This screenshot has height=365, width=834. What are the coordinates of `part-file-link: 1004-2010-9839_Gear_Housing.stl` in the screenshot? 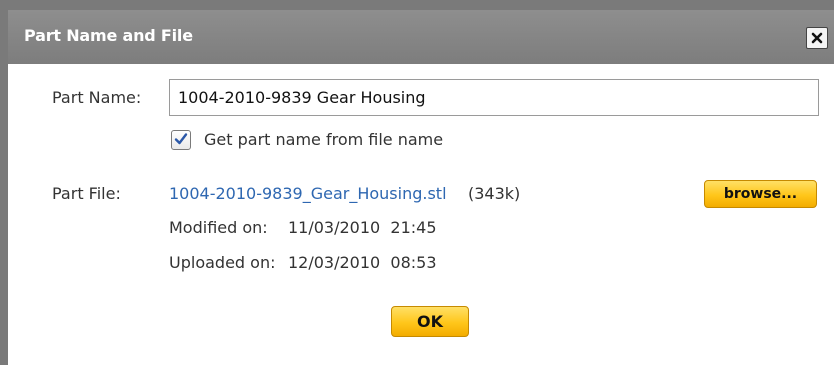 It's located at (308, 193).